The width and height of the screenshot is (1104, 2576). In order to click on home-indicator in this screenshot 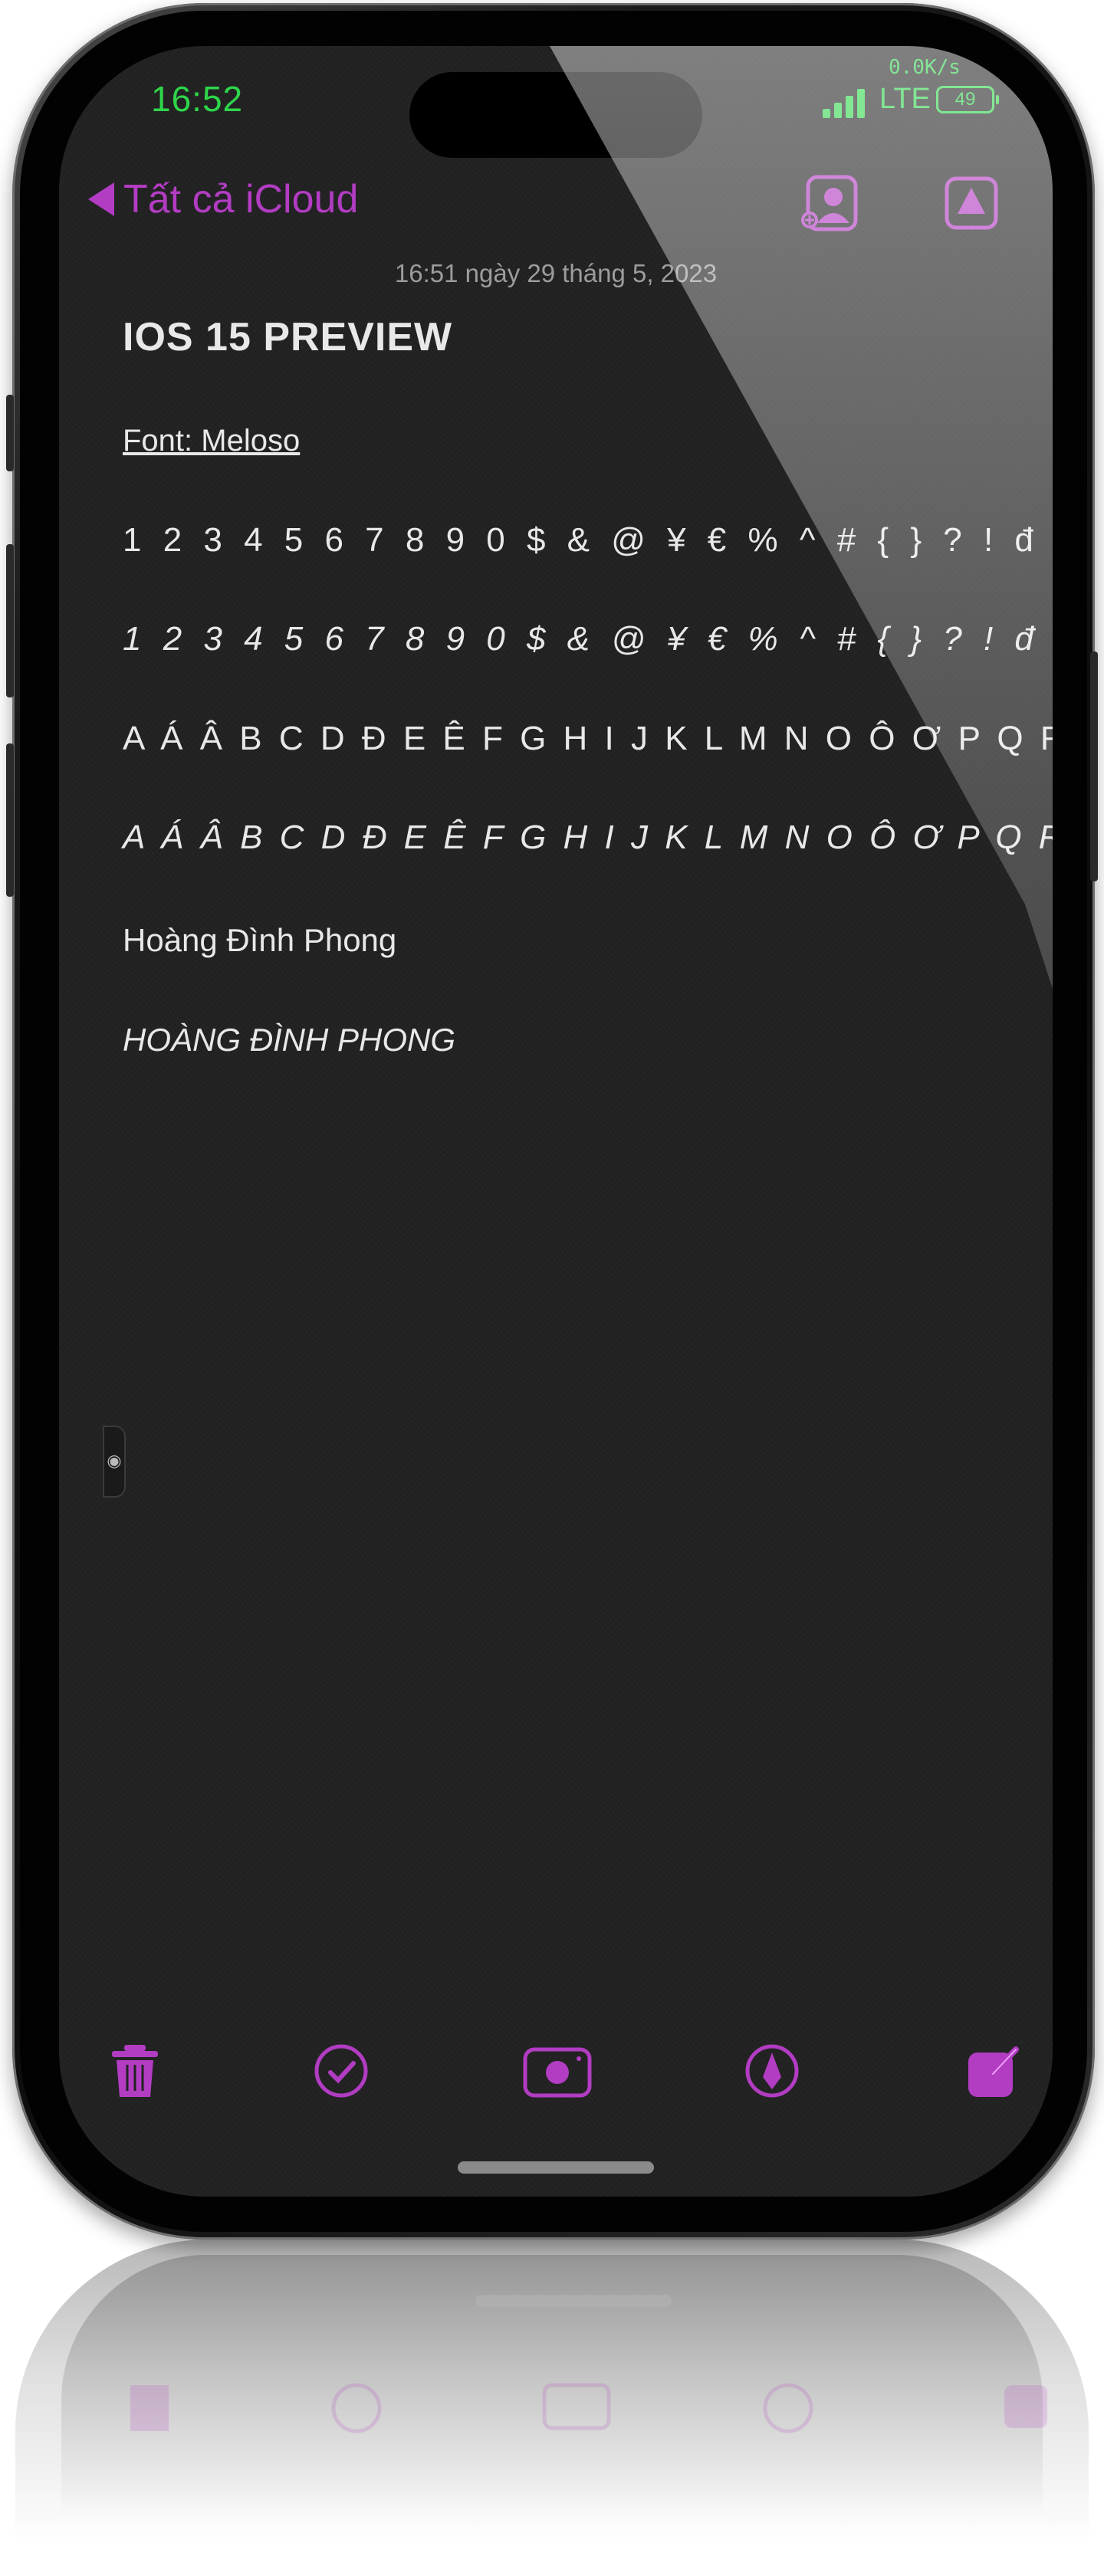, I will do `click(556, 2167)`.